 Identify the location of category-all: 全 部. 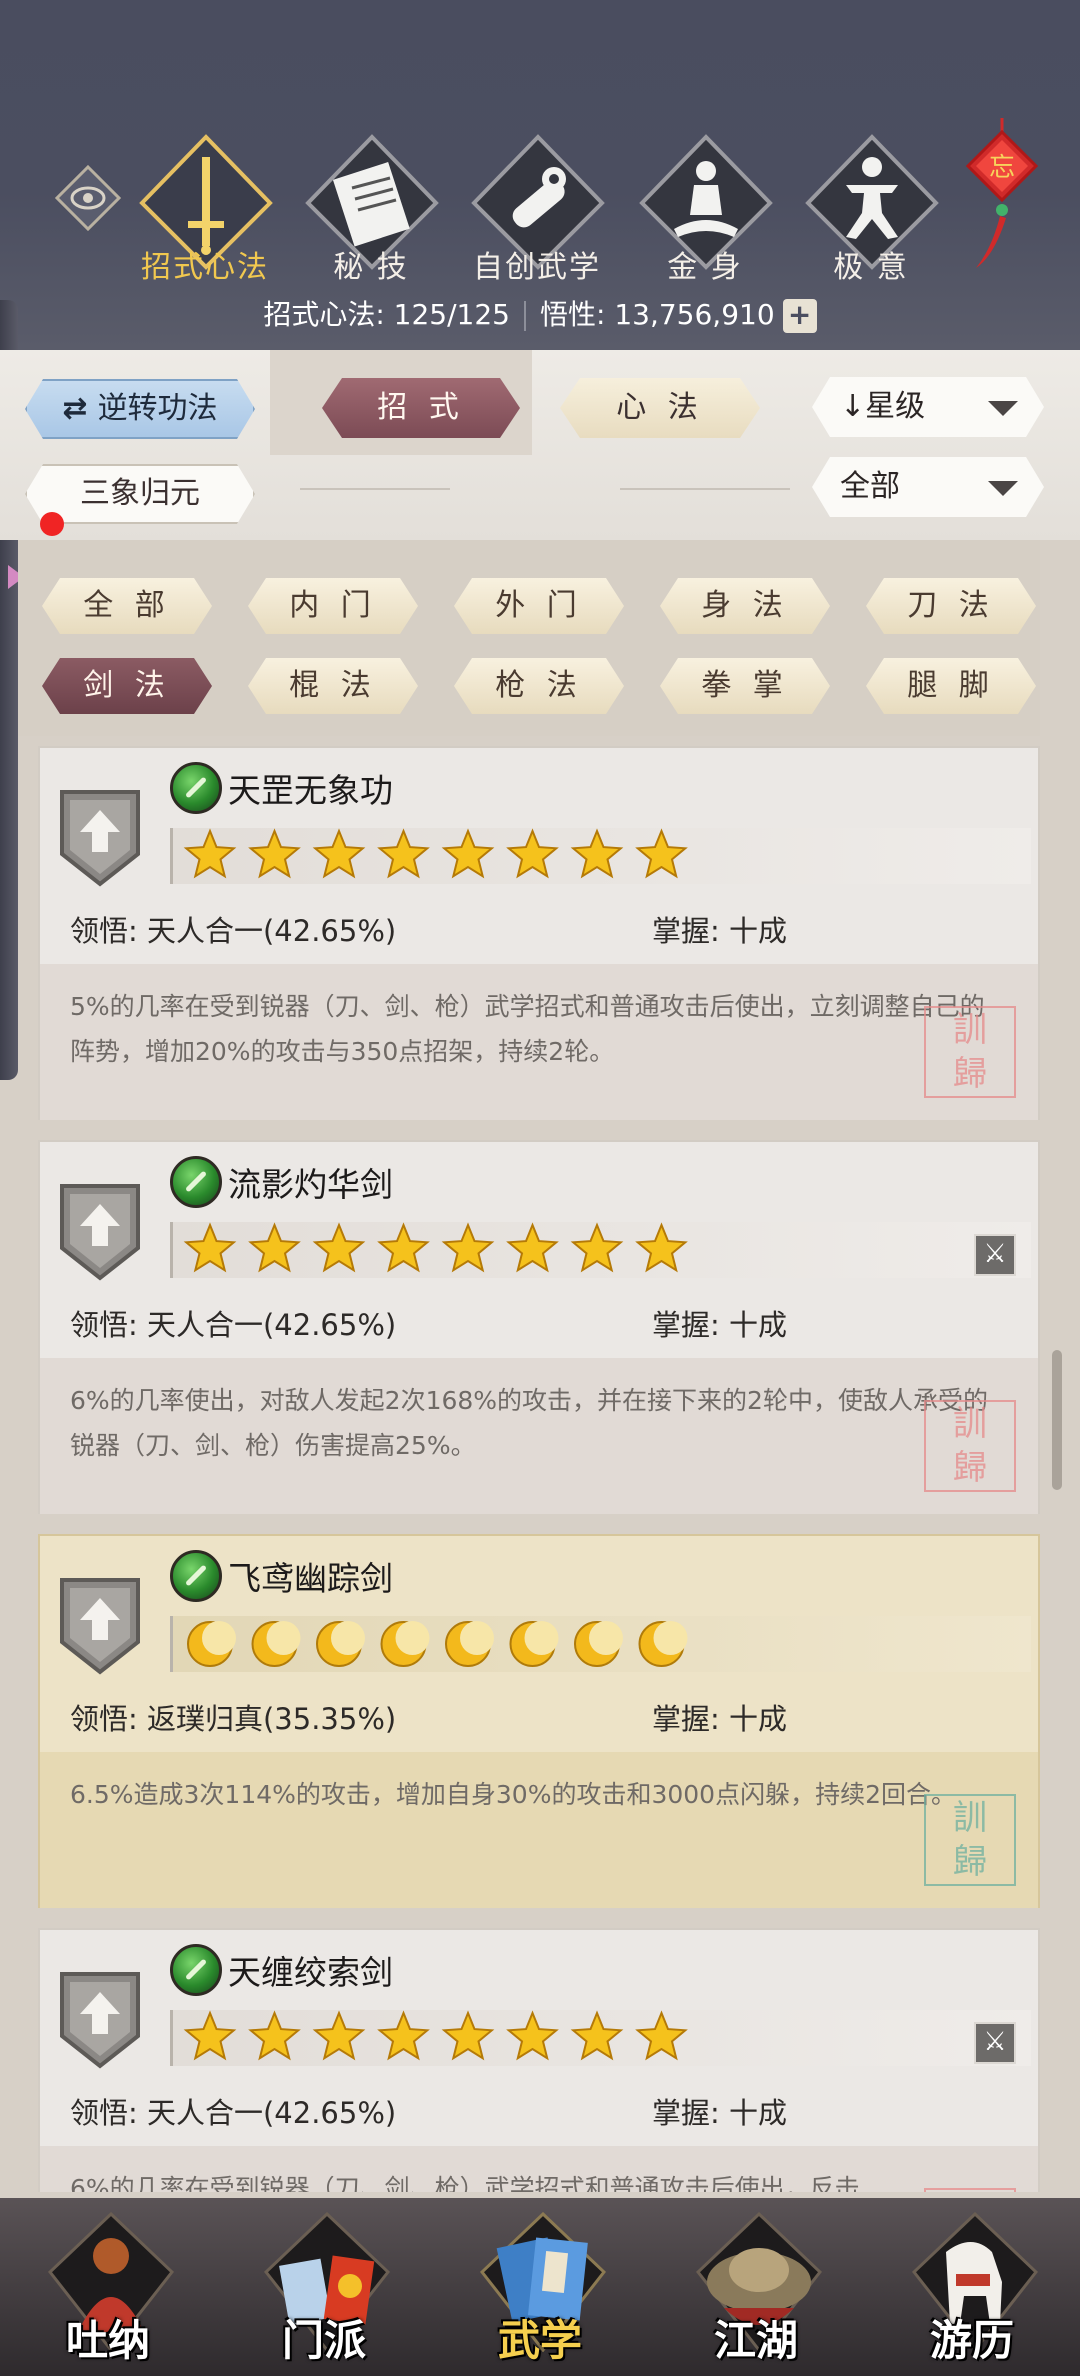
(127, 606).